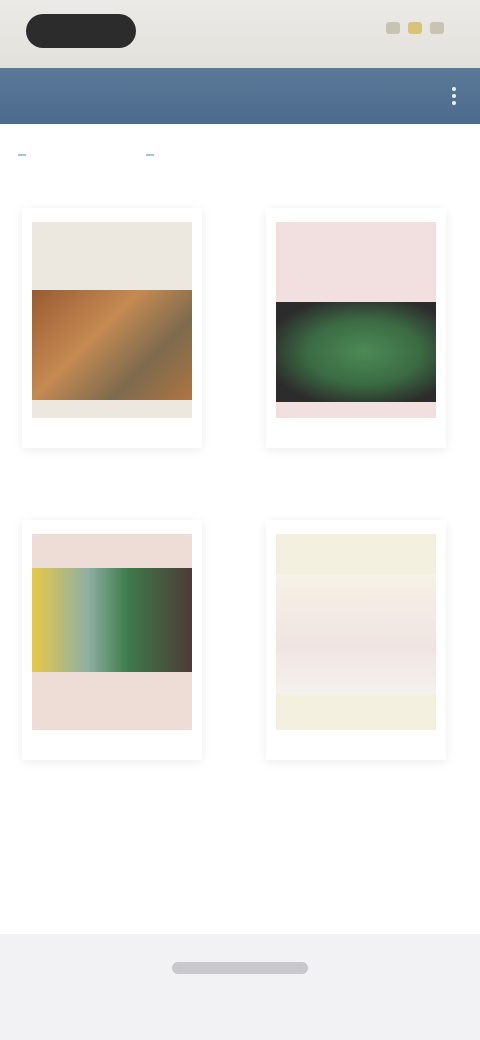 This screenshot has height=1040, width=480. I want to click on more-vert-icon, so click(454, 96).